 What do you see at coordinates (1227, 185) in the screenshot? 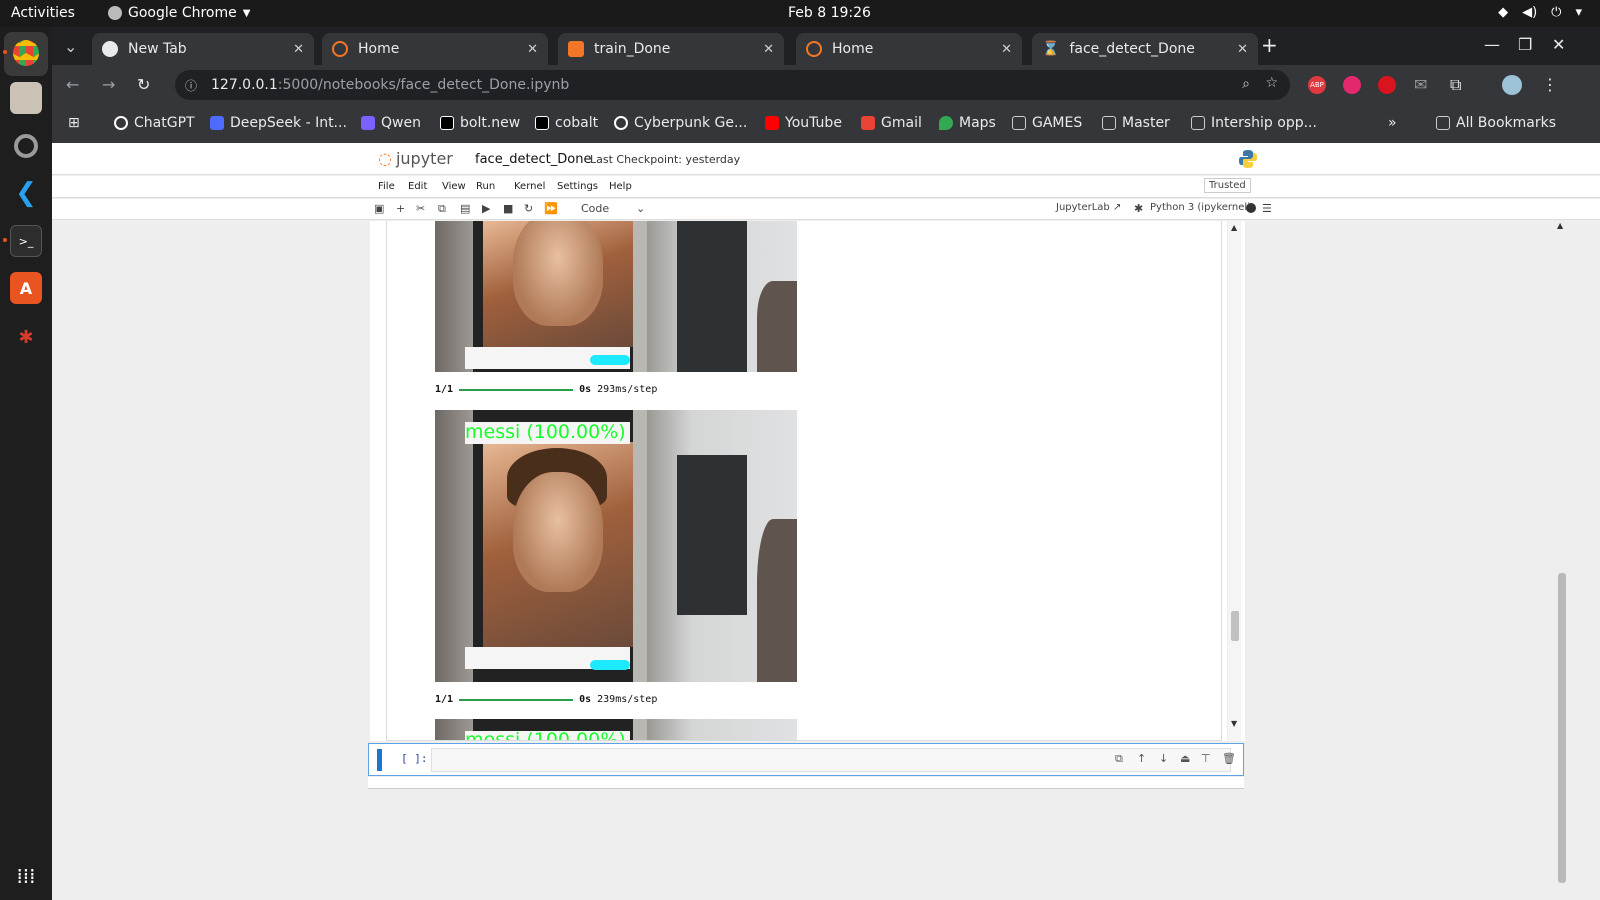
I see `trusted-badge: Trusted` at bounding box center [1227, 185].